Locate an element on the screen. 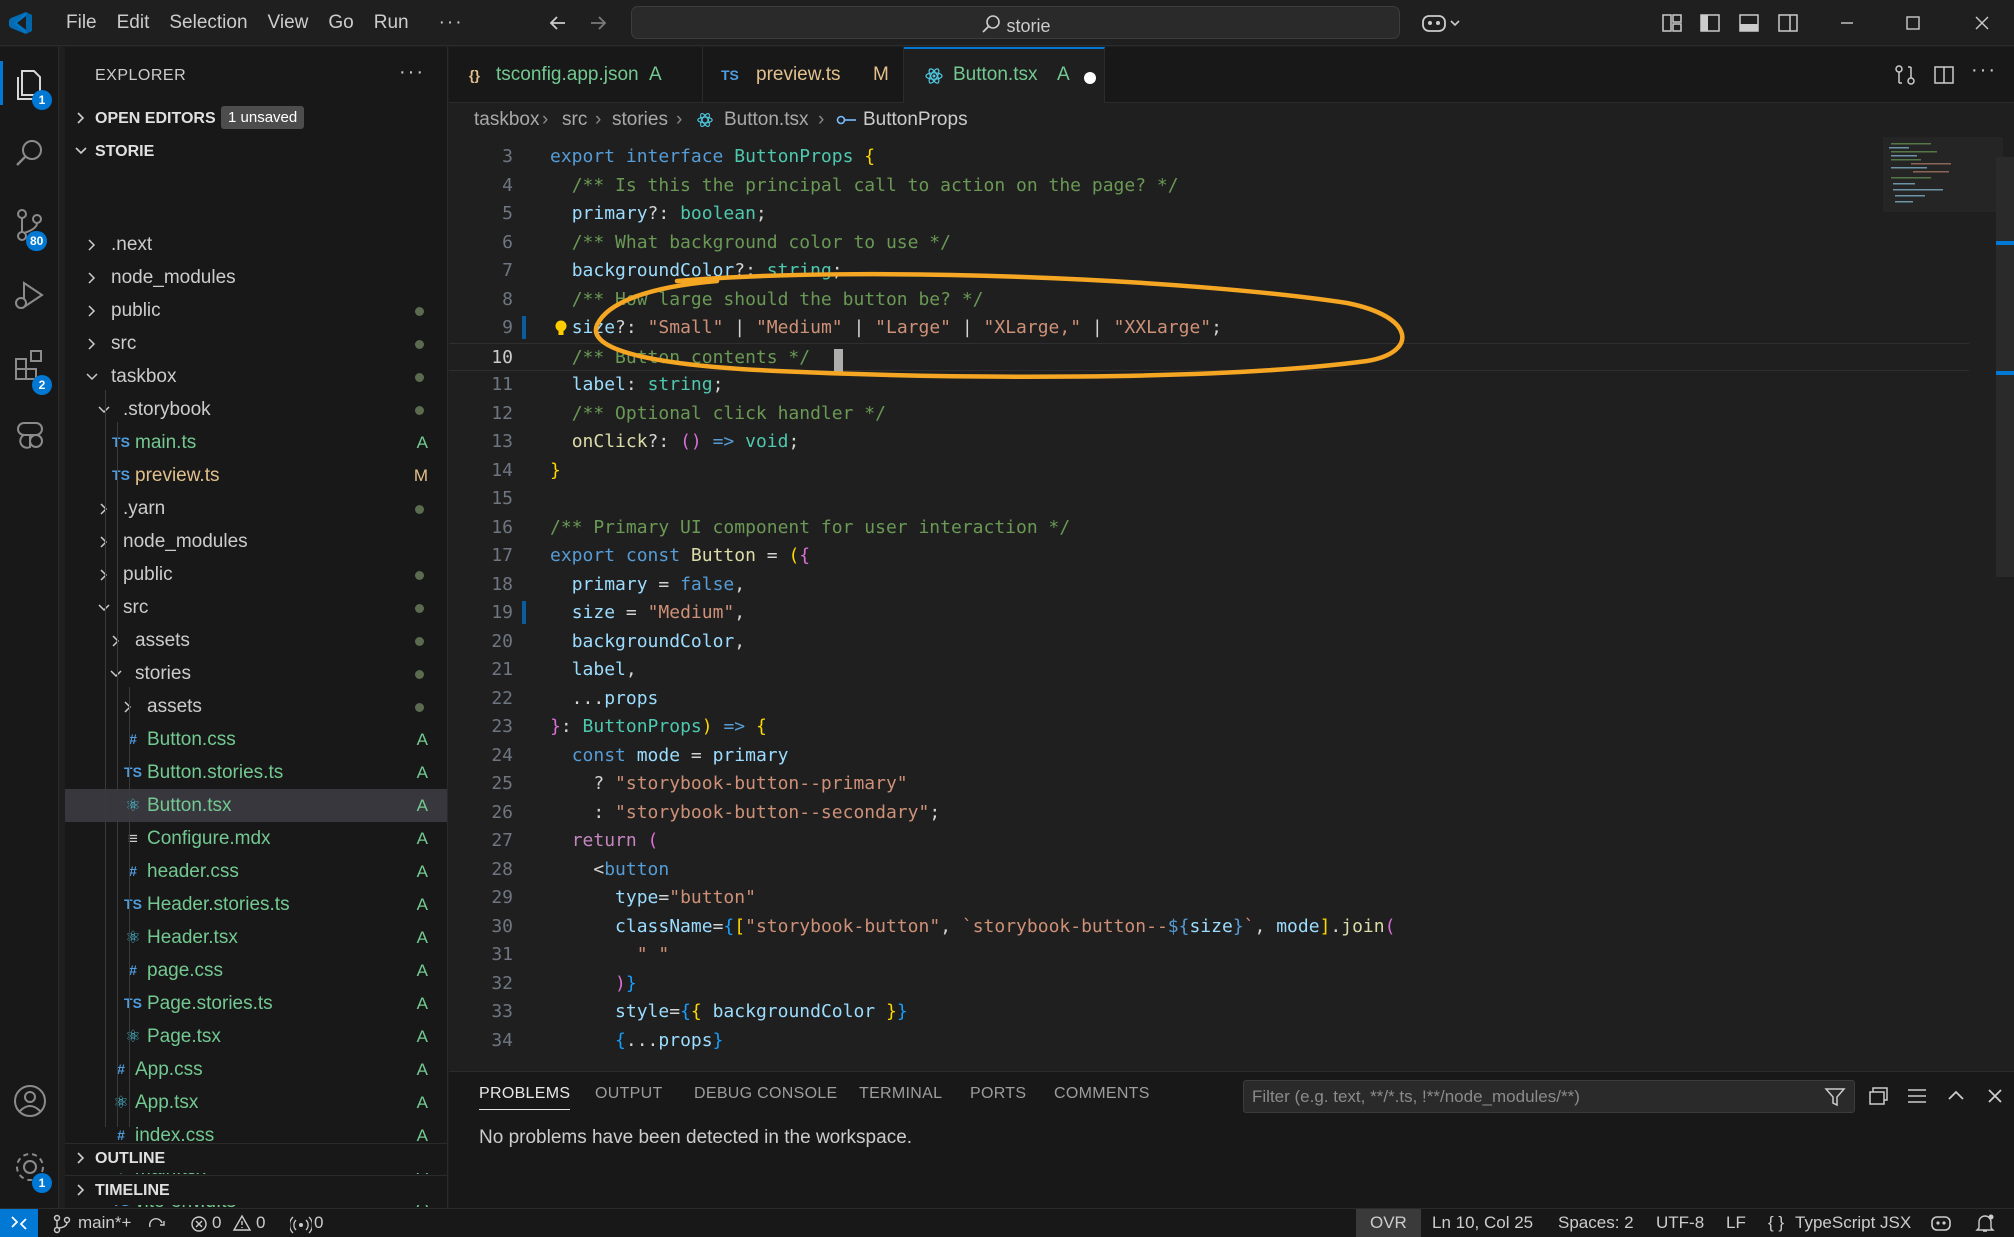 The height and width of the screenshot is (1237, 2014). line-code: primary?: boolean; is located at coordinates (669, 213).